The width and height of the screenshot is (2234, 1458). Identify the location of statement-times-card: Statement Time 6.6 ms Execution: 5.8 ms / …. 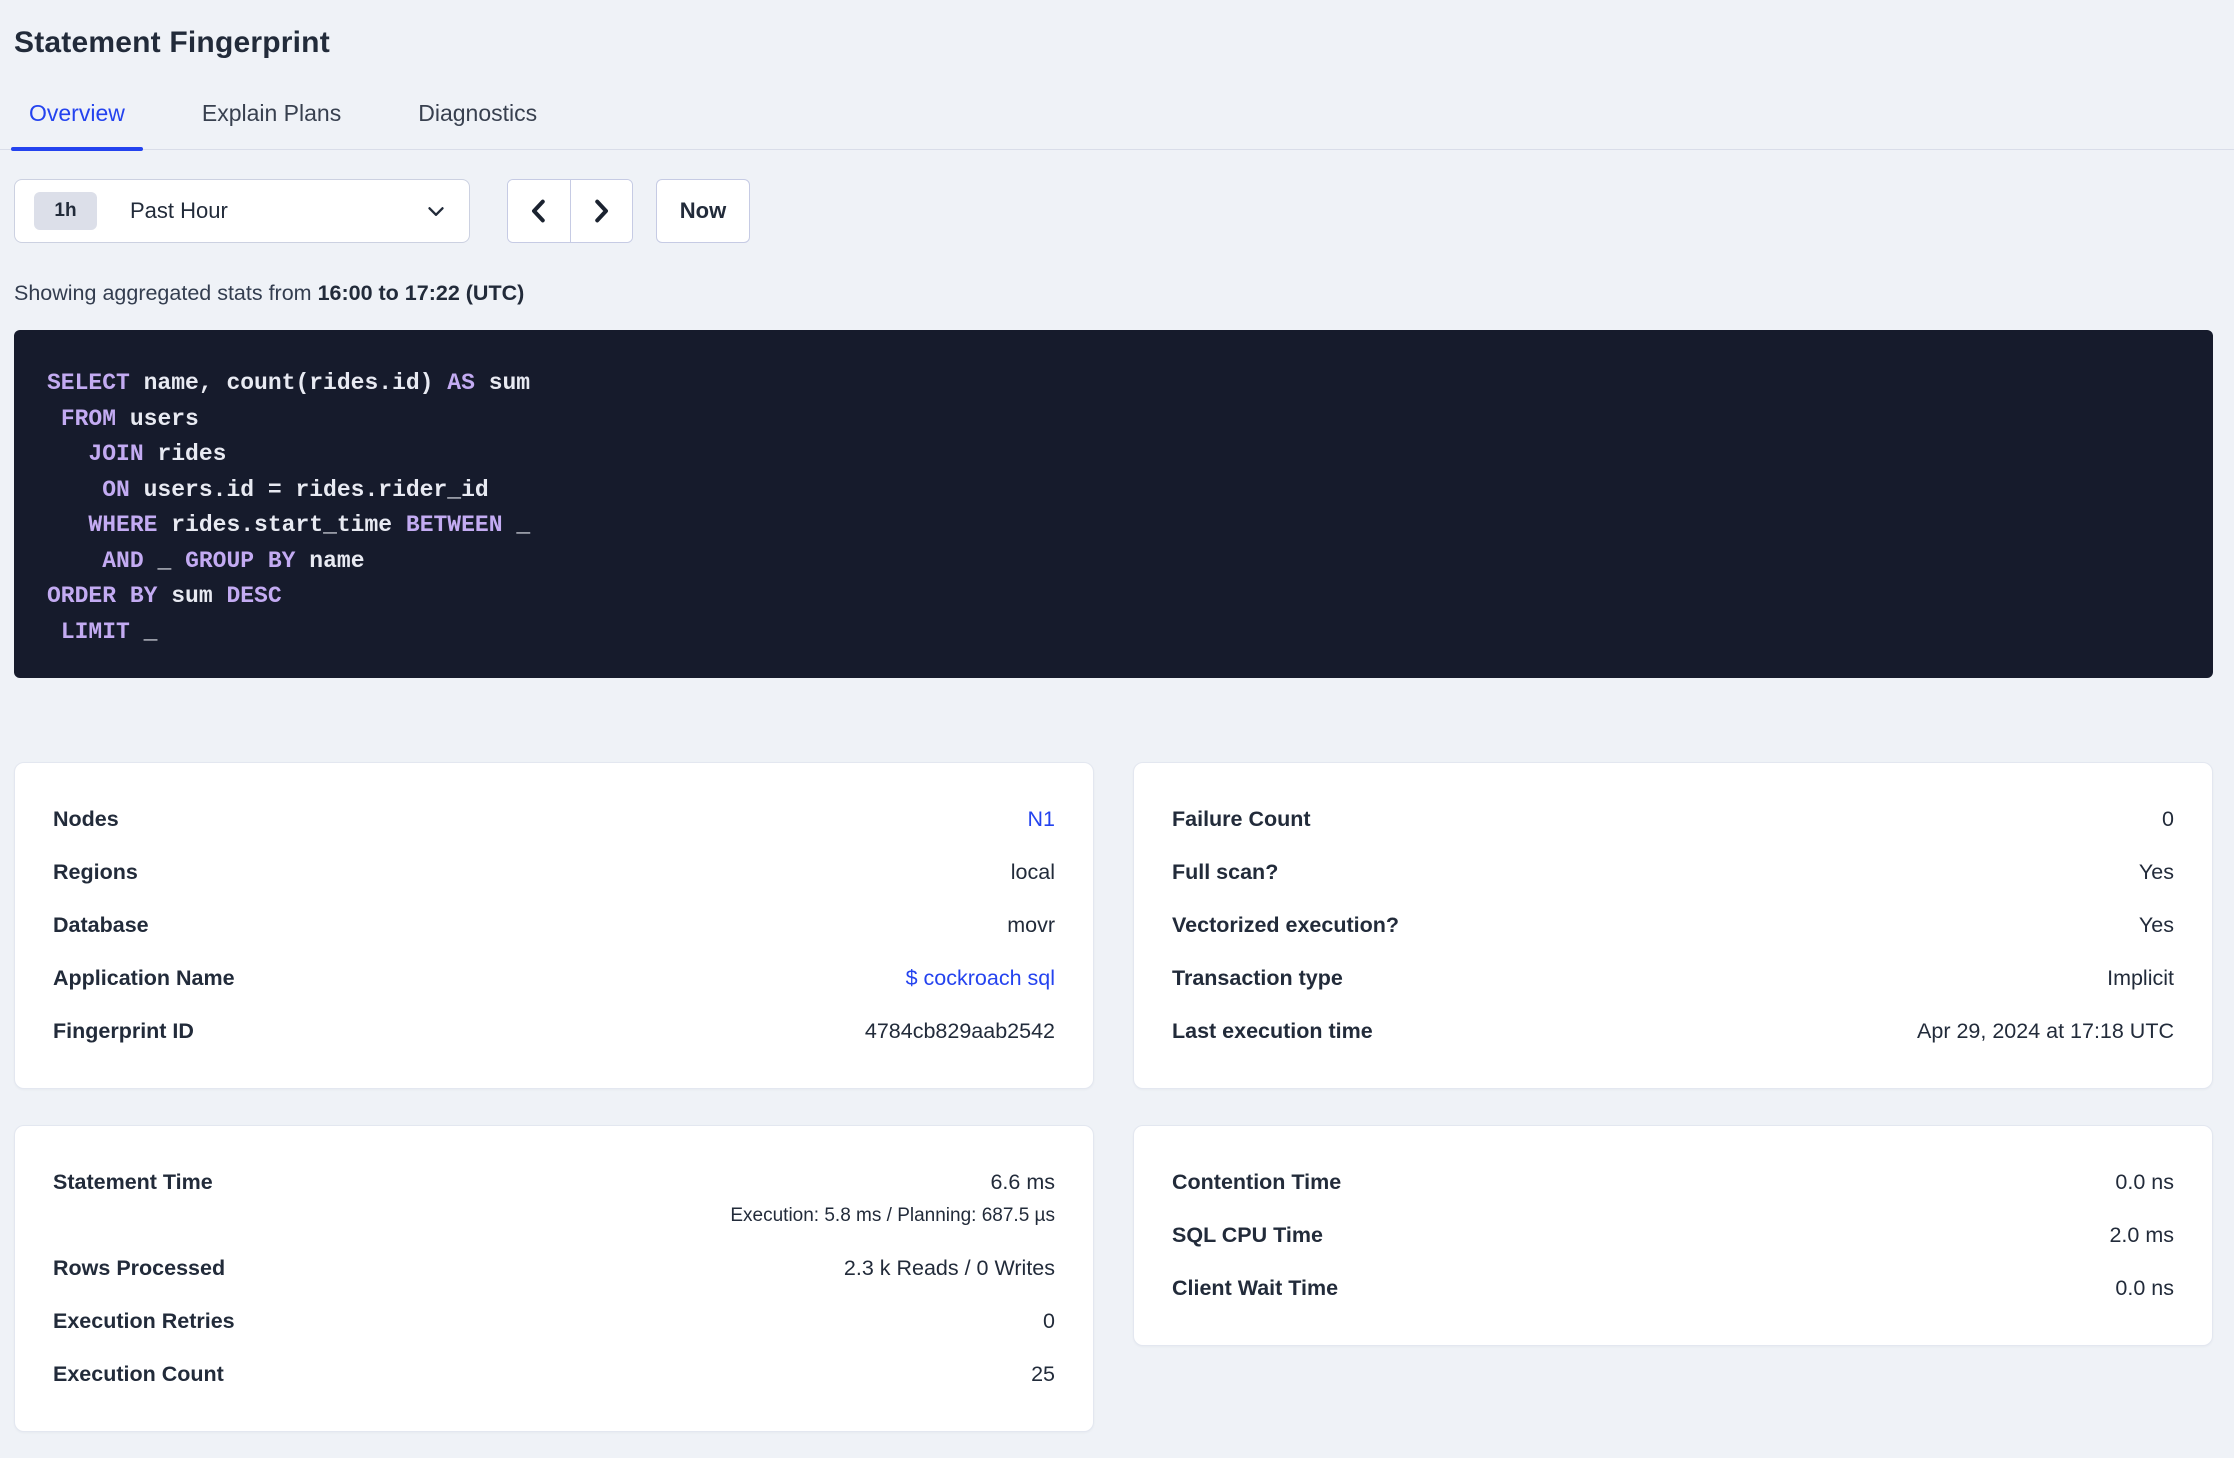
(554, 1278).